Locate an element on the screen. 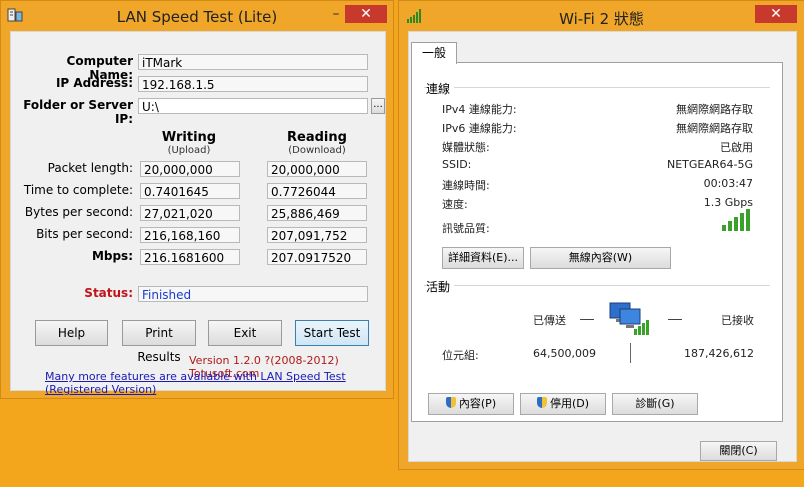 The height and width of the screenshot is (487, 804). mbps-label: Mbps: is located at coordinates (112, 256).